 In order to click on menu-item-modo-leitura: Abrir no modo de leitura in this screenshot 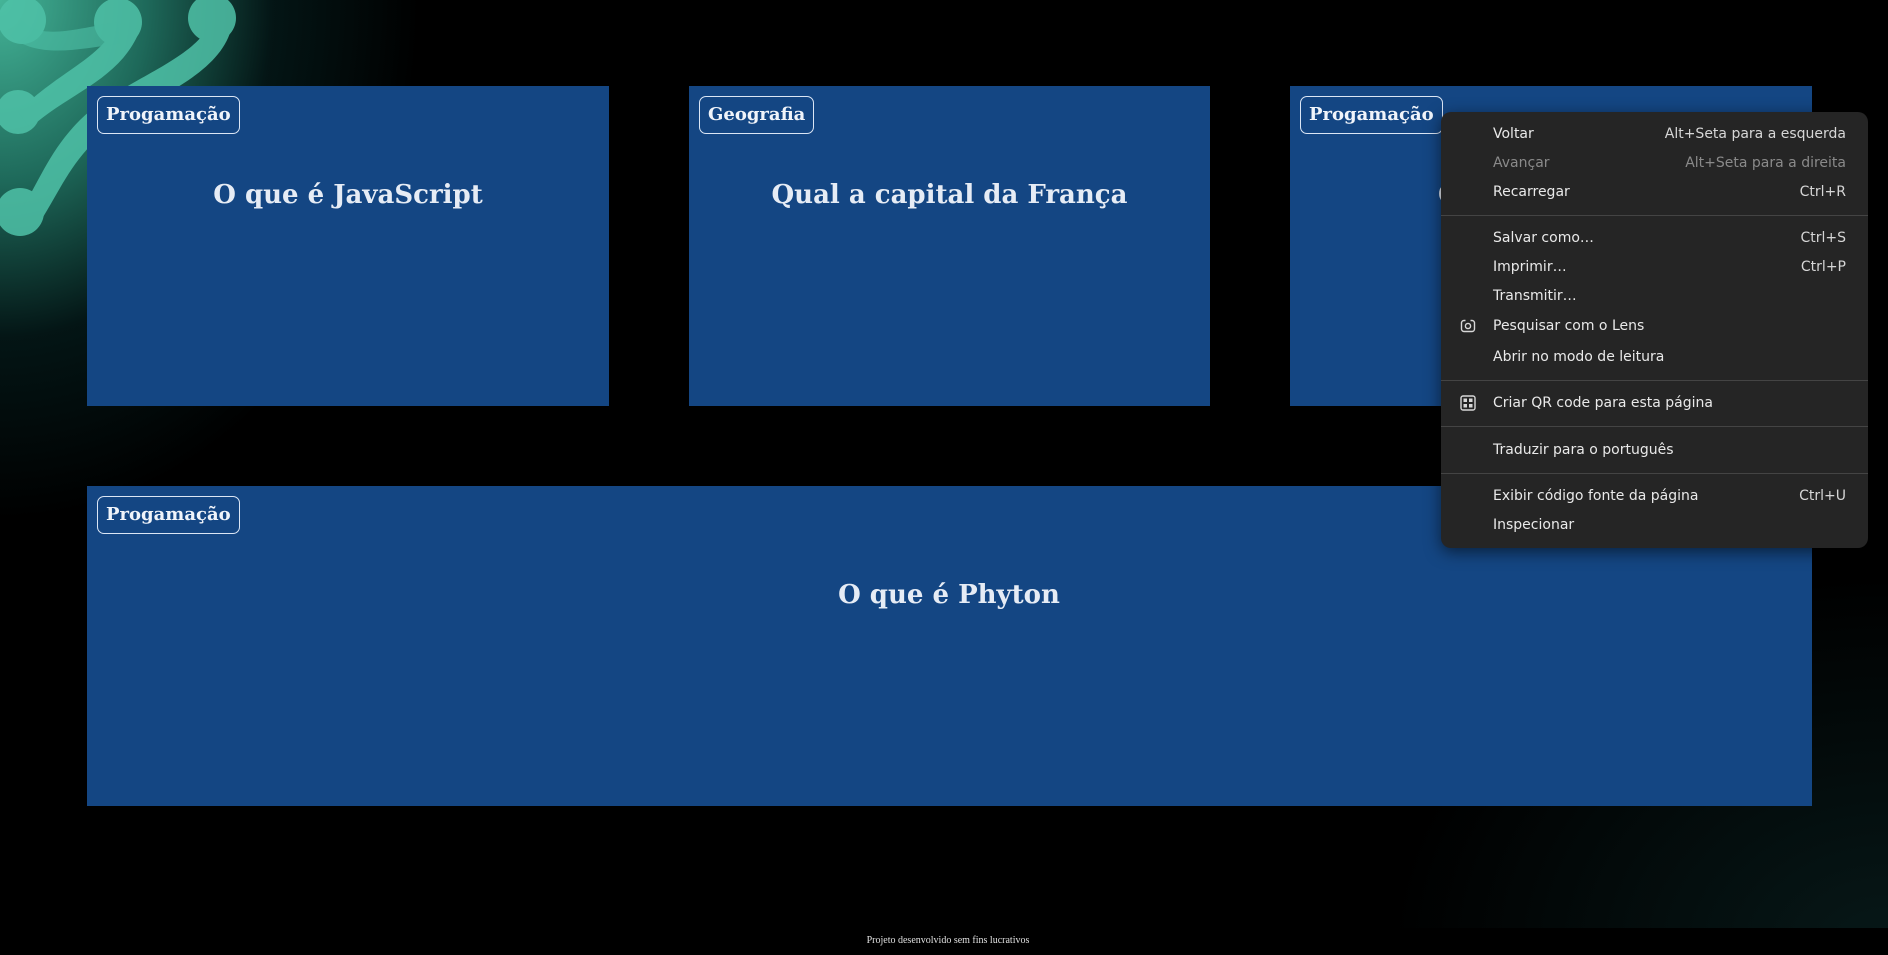, I will do `click(1654, 357)`.